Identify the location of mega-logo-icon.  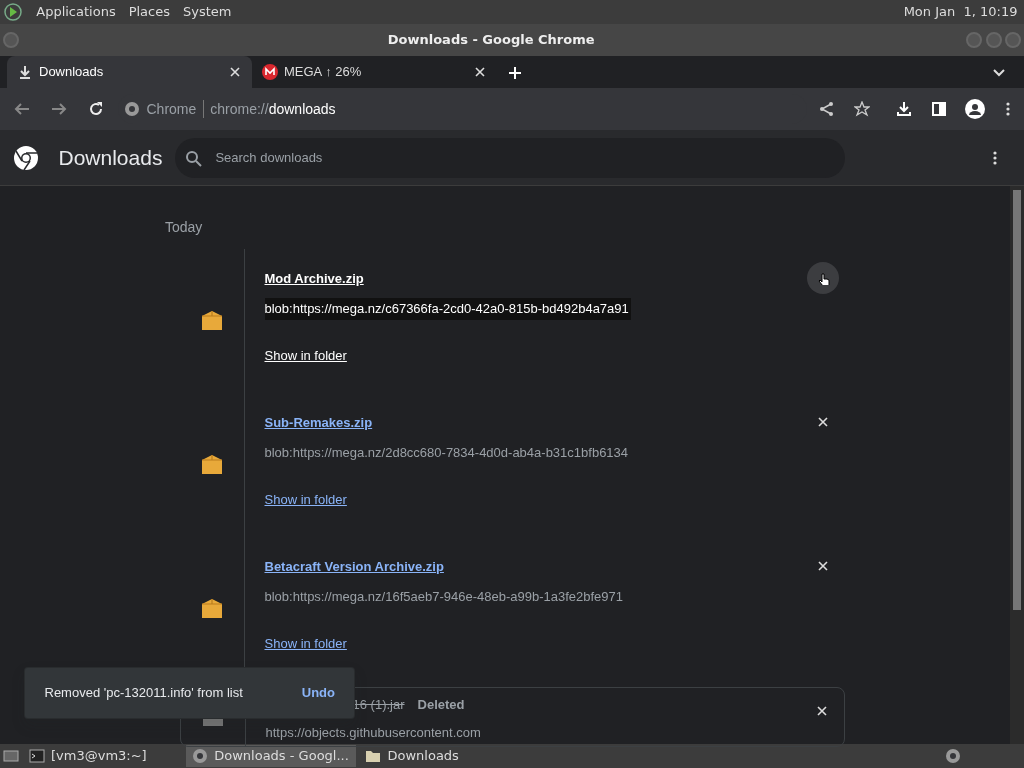
(269, 72).